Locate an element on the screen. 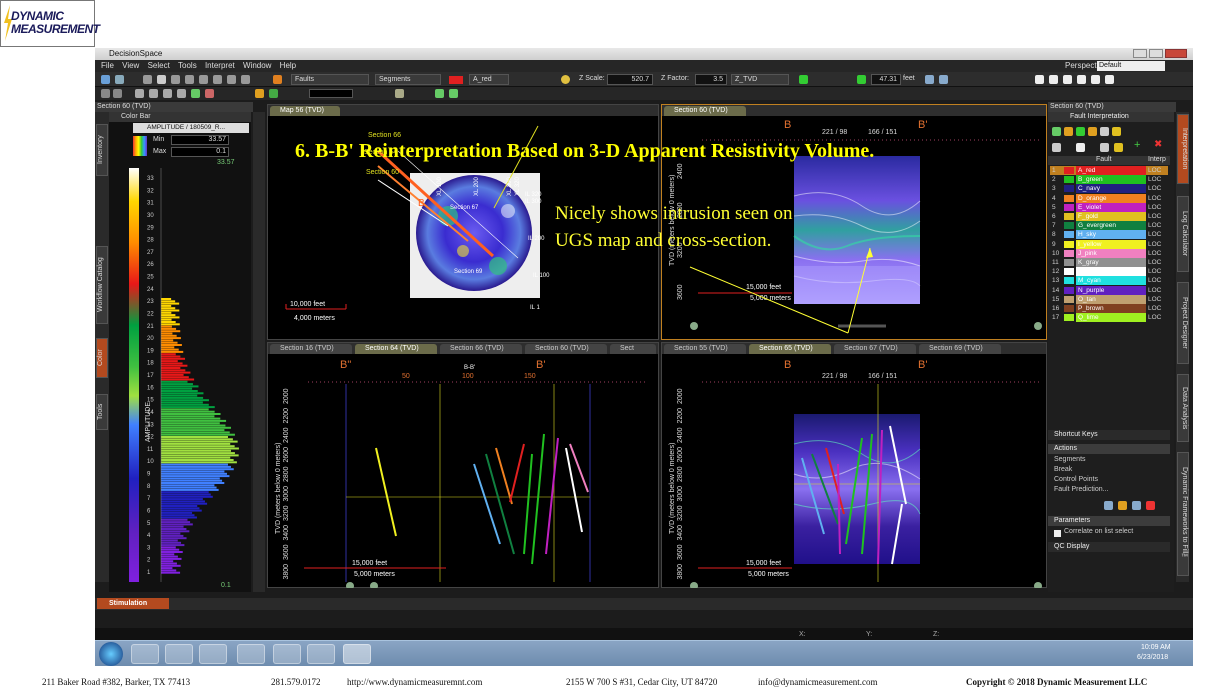 This screenshot has height=694, width=1207. search-field is located at coordinates (331, 93).